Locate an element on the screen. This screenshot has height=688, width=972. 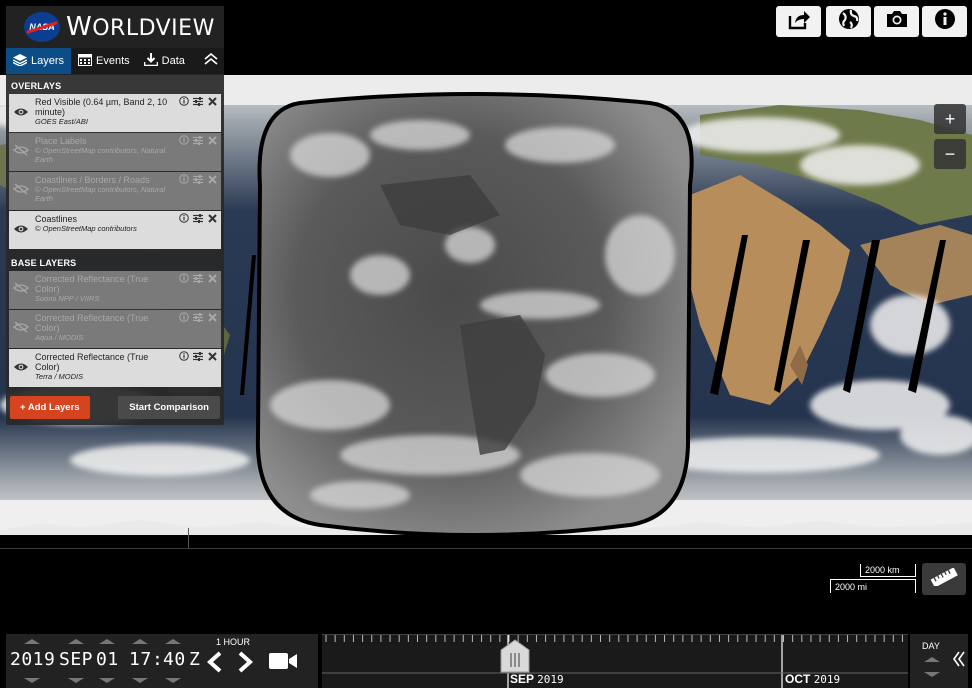
tab-layers: Layers is located at coordinates (39, 61).